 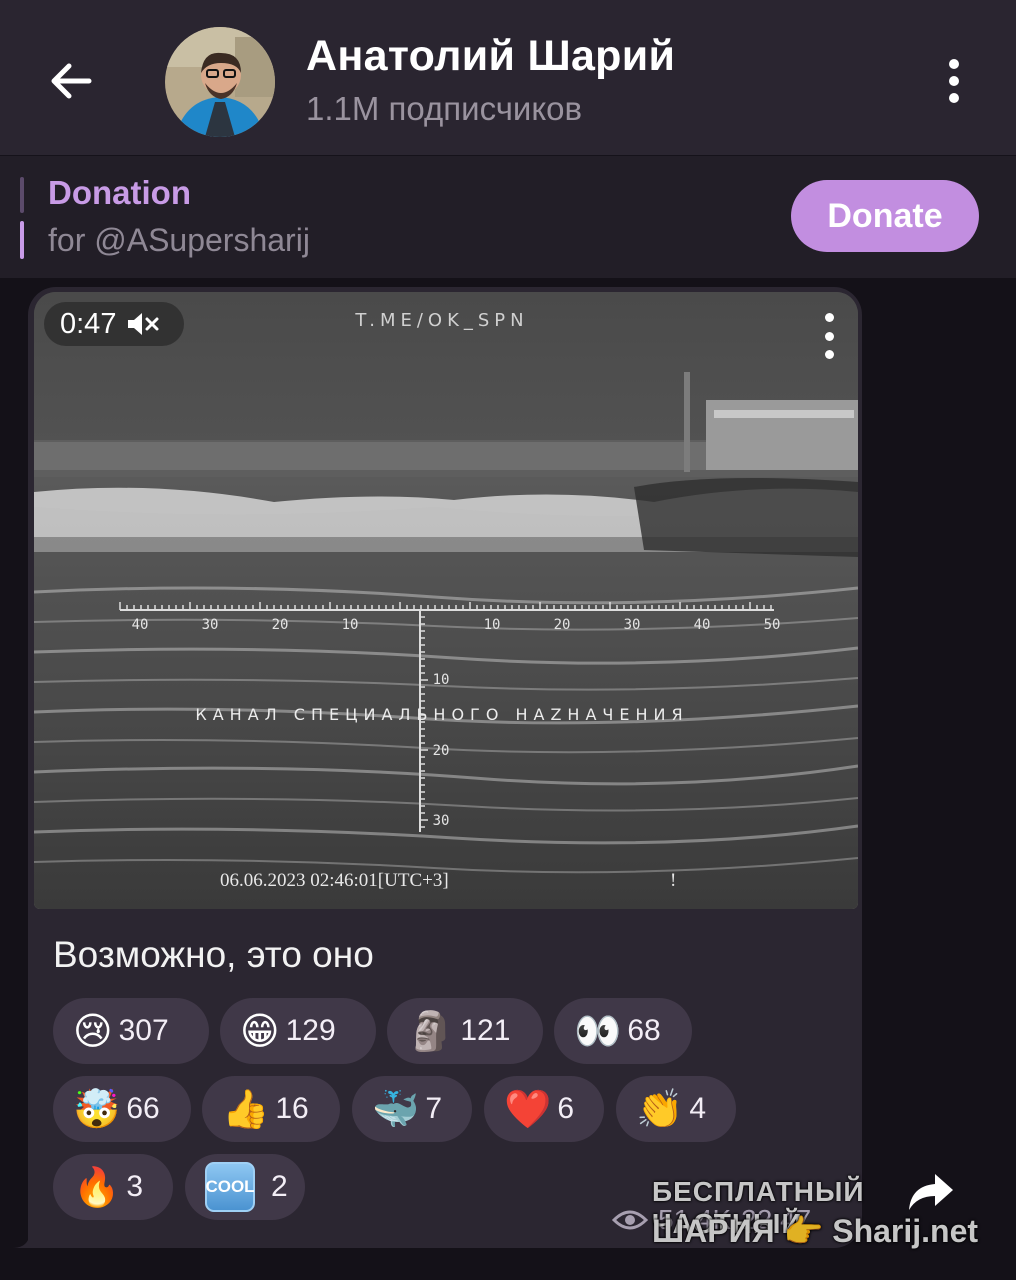 What do you see at coordinates (485, 1030) in the screenshot?
I see `reaction-count: 121` at bounding box center [485, 1030].